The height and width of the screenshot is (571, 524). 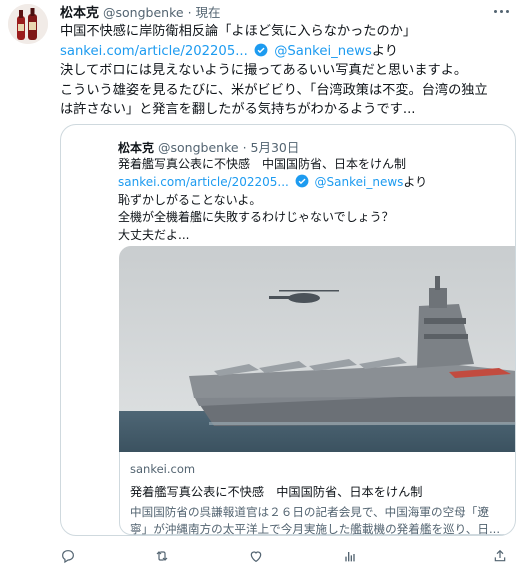 What do you see at coordinates (256, 557) in the screenshot?
I see `like-icon` at bounding box center [256, 557].